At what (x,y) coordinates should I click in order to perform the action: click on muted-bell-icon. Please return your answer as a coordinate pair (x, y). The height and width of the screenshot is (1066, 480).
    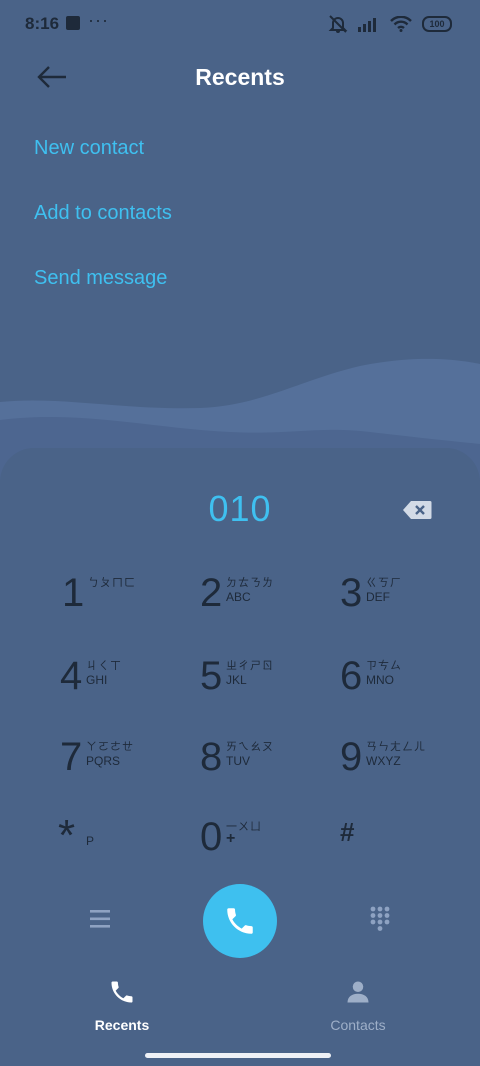
    Looking at the image, I should click on (338, 24).